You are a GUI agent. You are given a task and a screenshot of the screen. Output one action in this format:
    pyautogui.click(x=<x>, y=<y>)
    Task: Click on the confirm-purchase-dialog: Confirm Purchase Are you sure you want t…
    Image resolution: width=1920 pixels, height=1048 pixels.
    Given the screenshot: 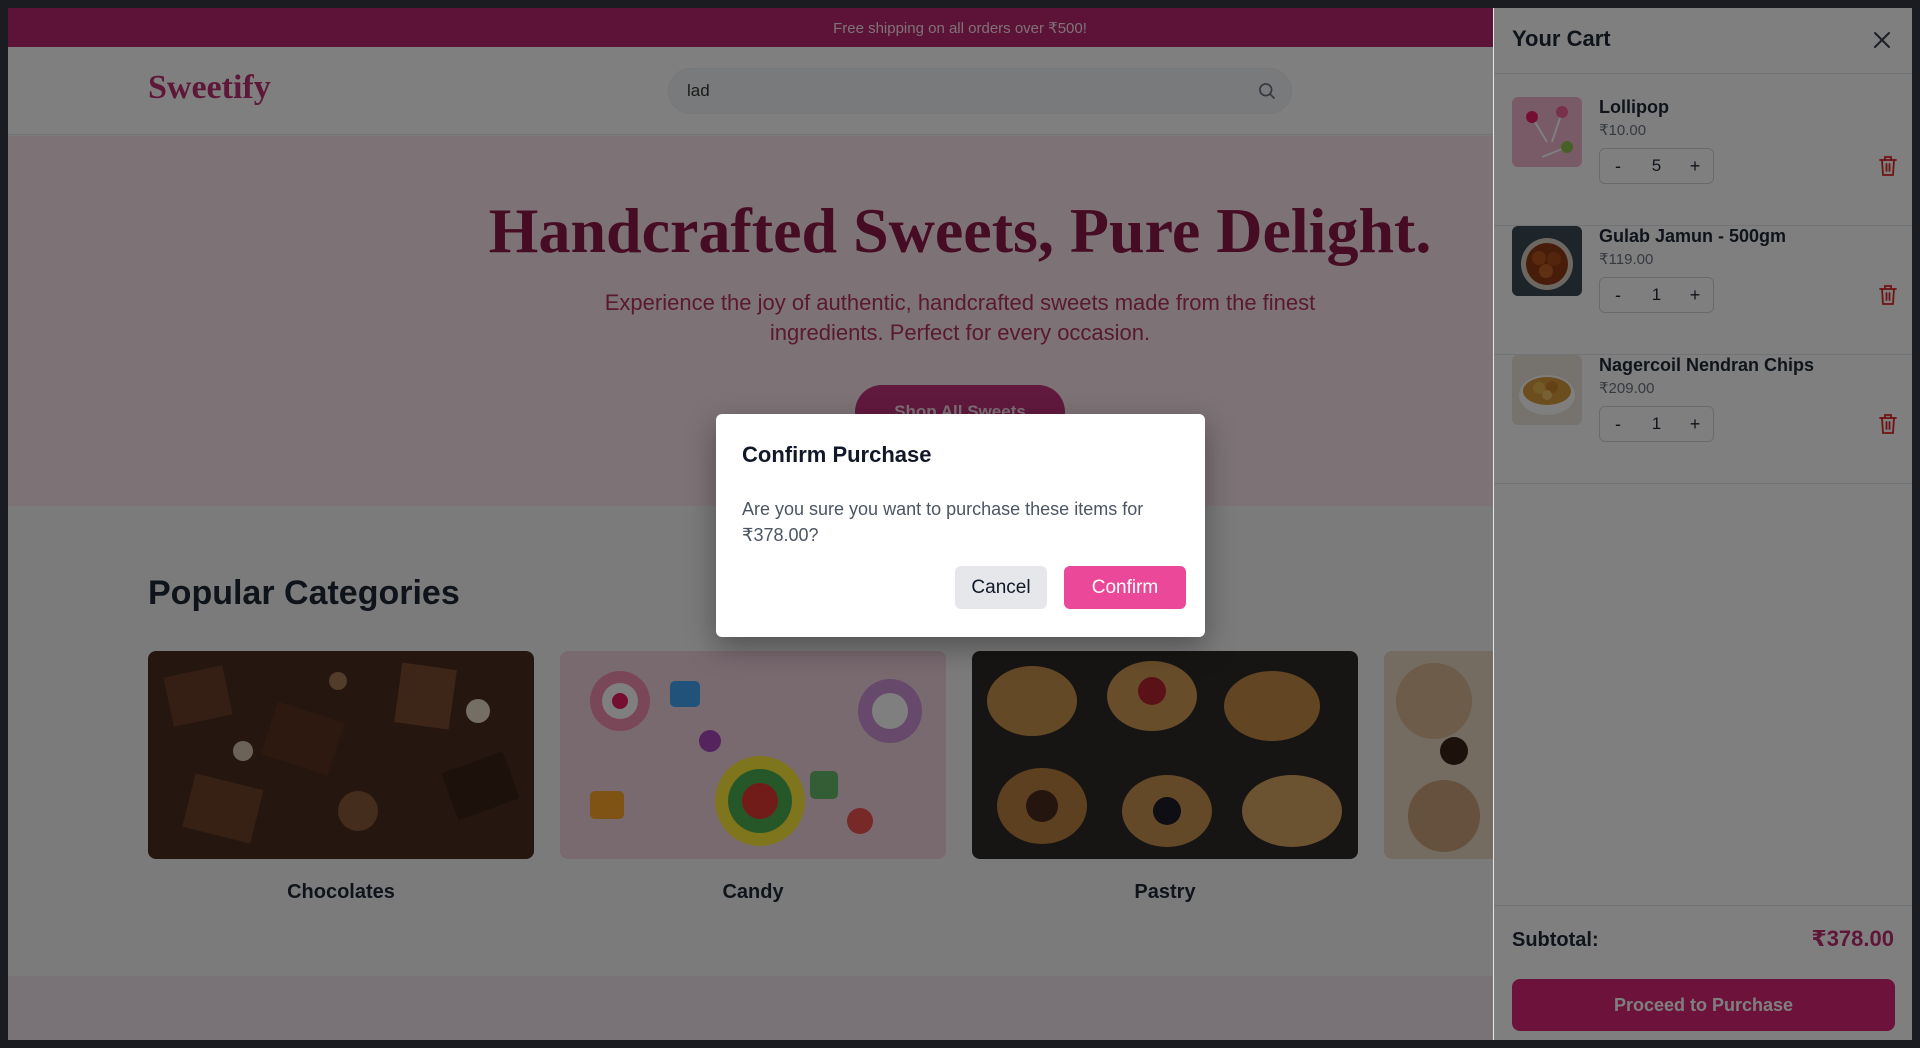 What is the action you would take?
    pyautogui.click(x=960, y=525)
    